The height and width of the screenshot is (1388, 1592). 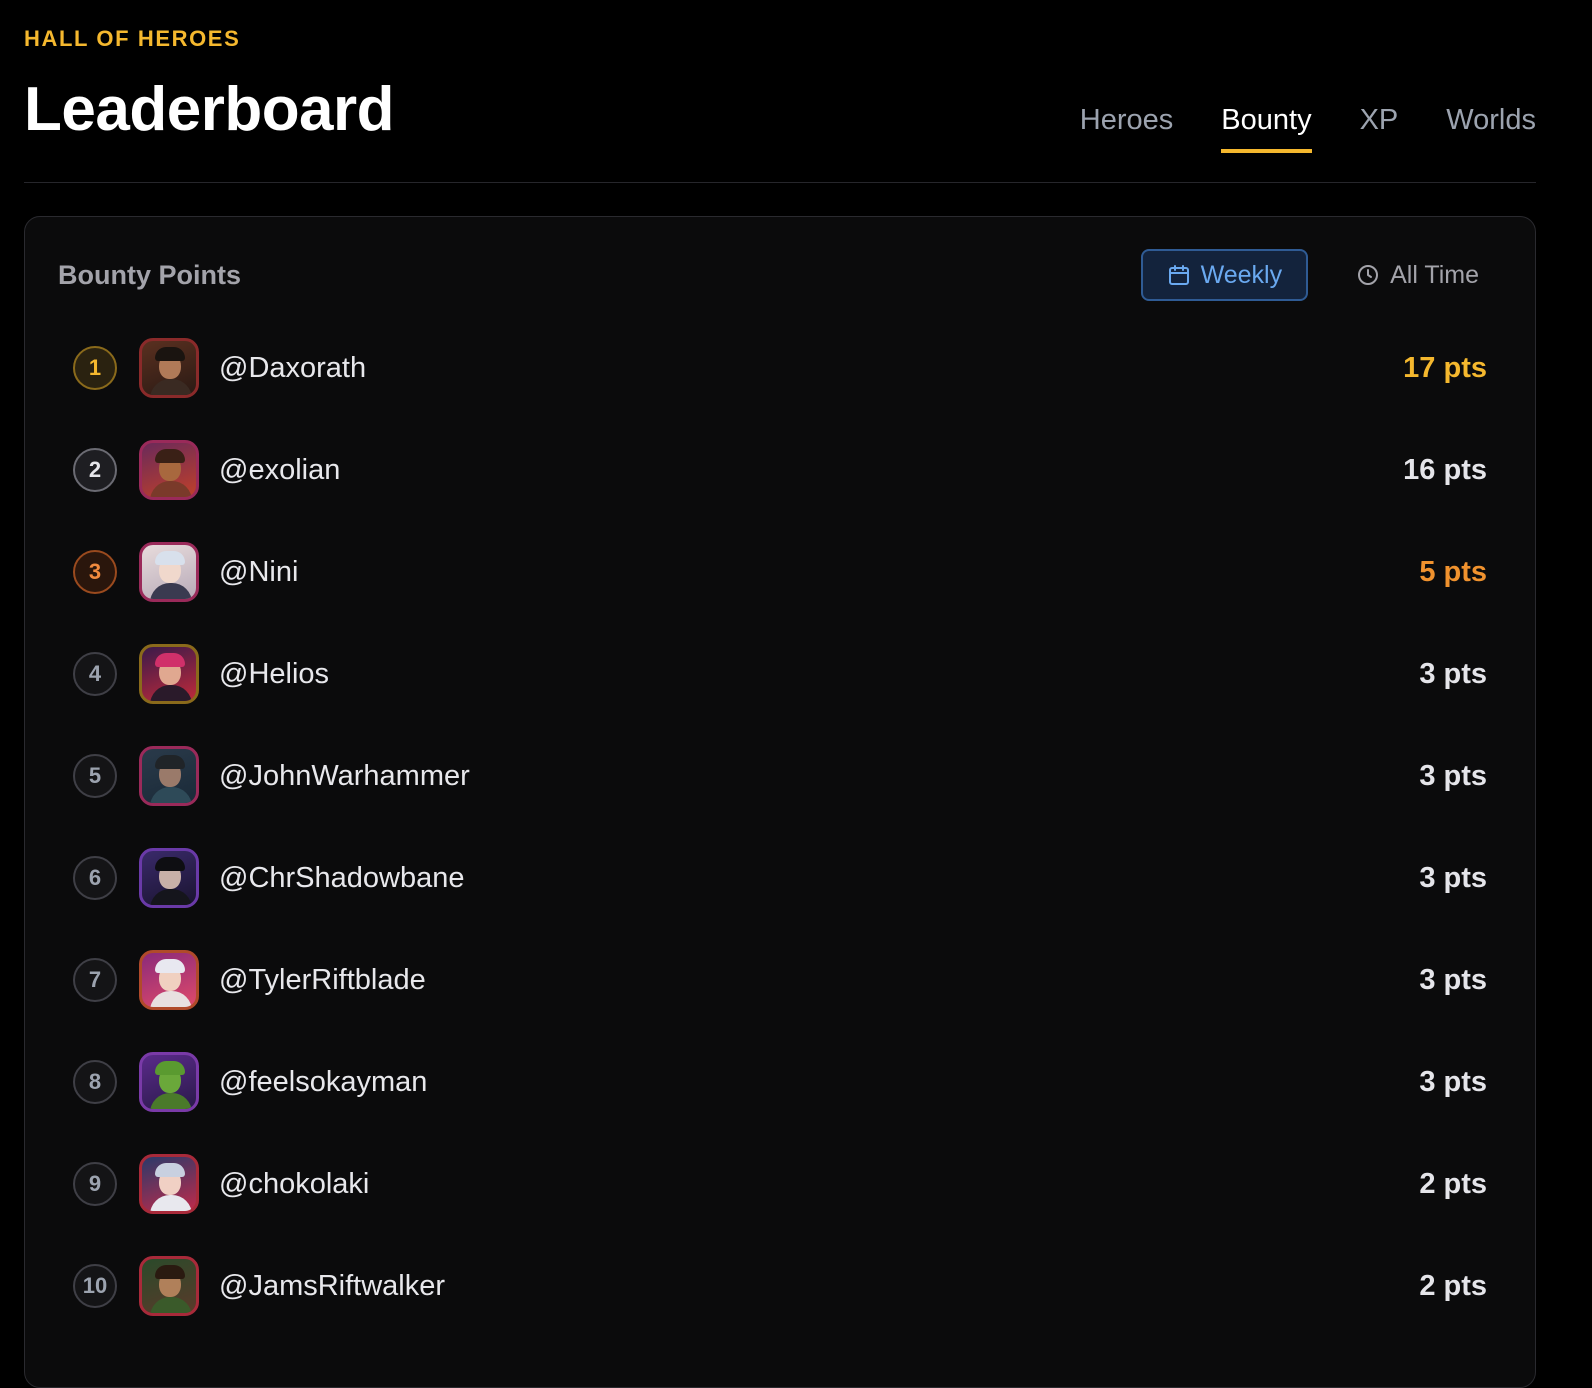 What do you see at coordinates (294, 1184) in the screenshot?
I see `username: @chokolaki` at bounding box center [294, 1184].